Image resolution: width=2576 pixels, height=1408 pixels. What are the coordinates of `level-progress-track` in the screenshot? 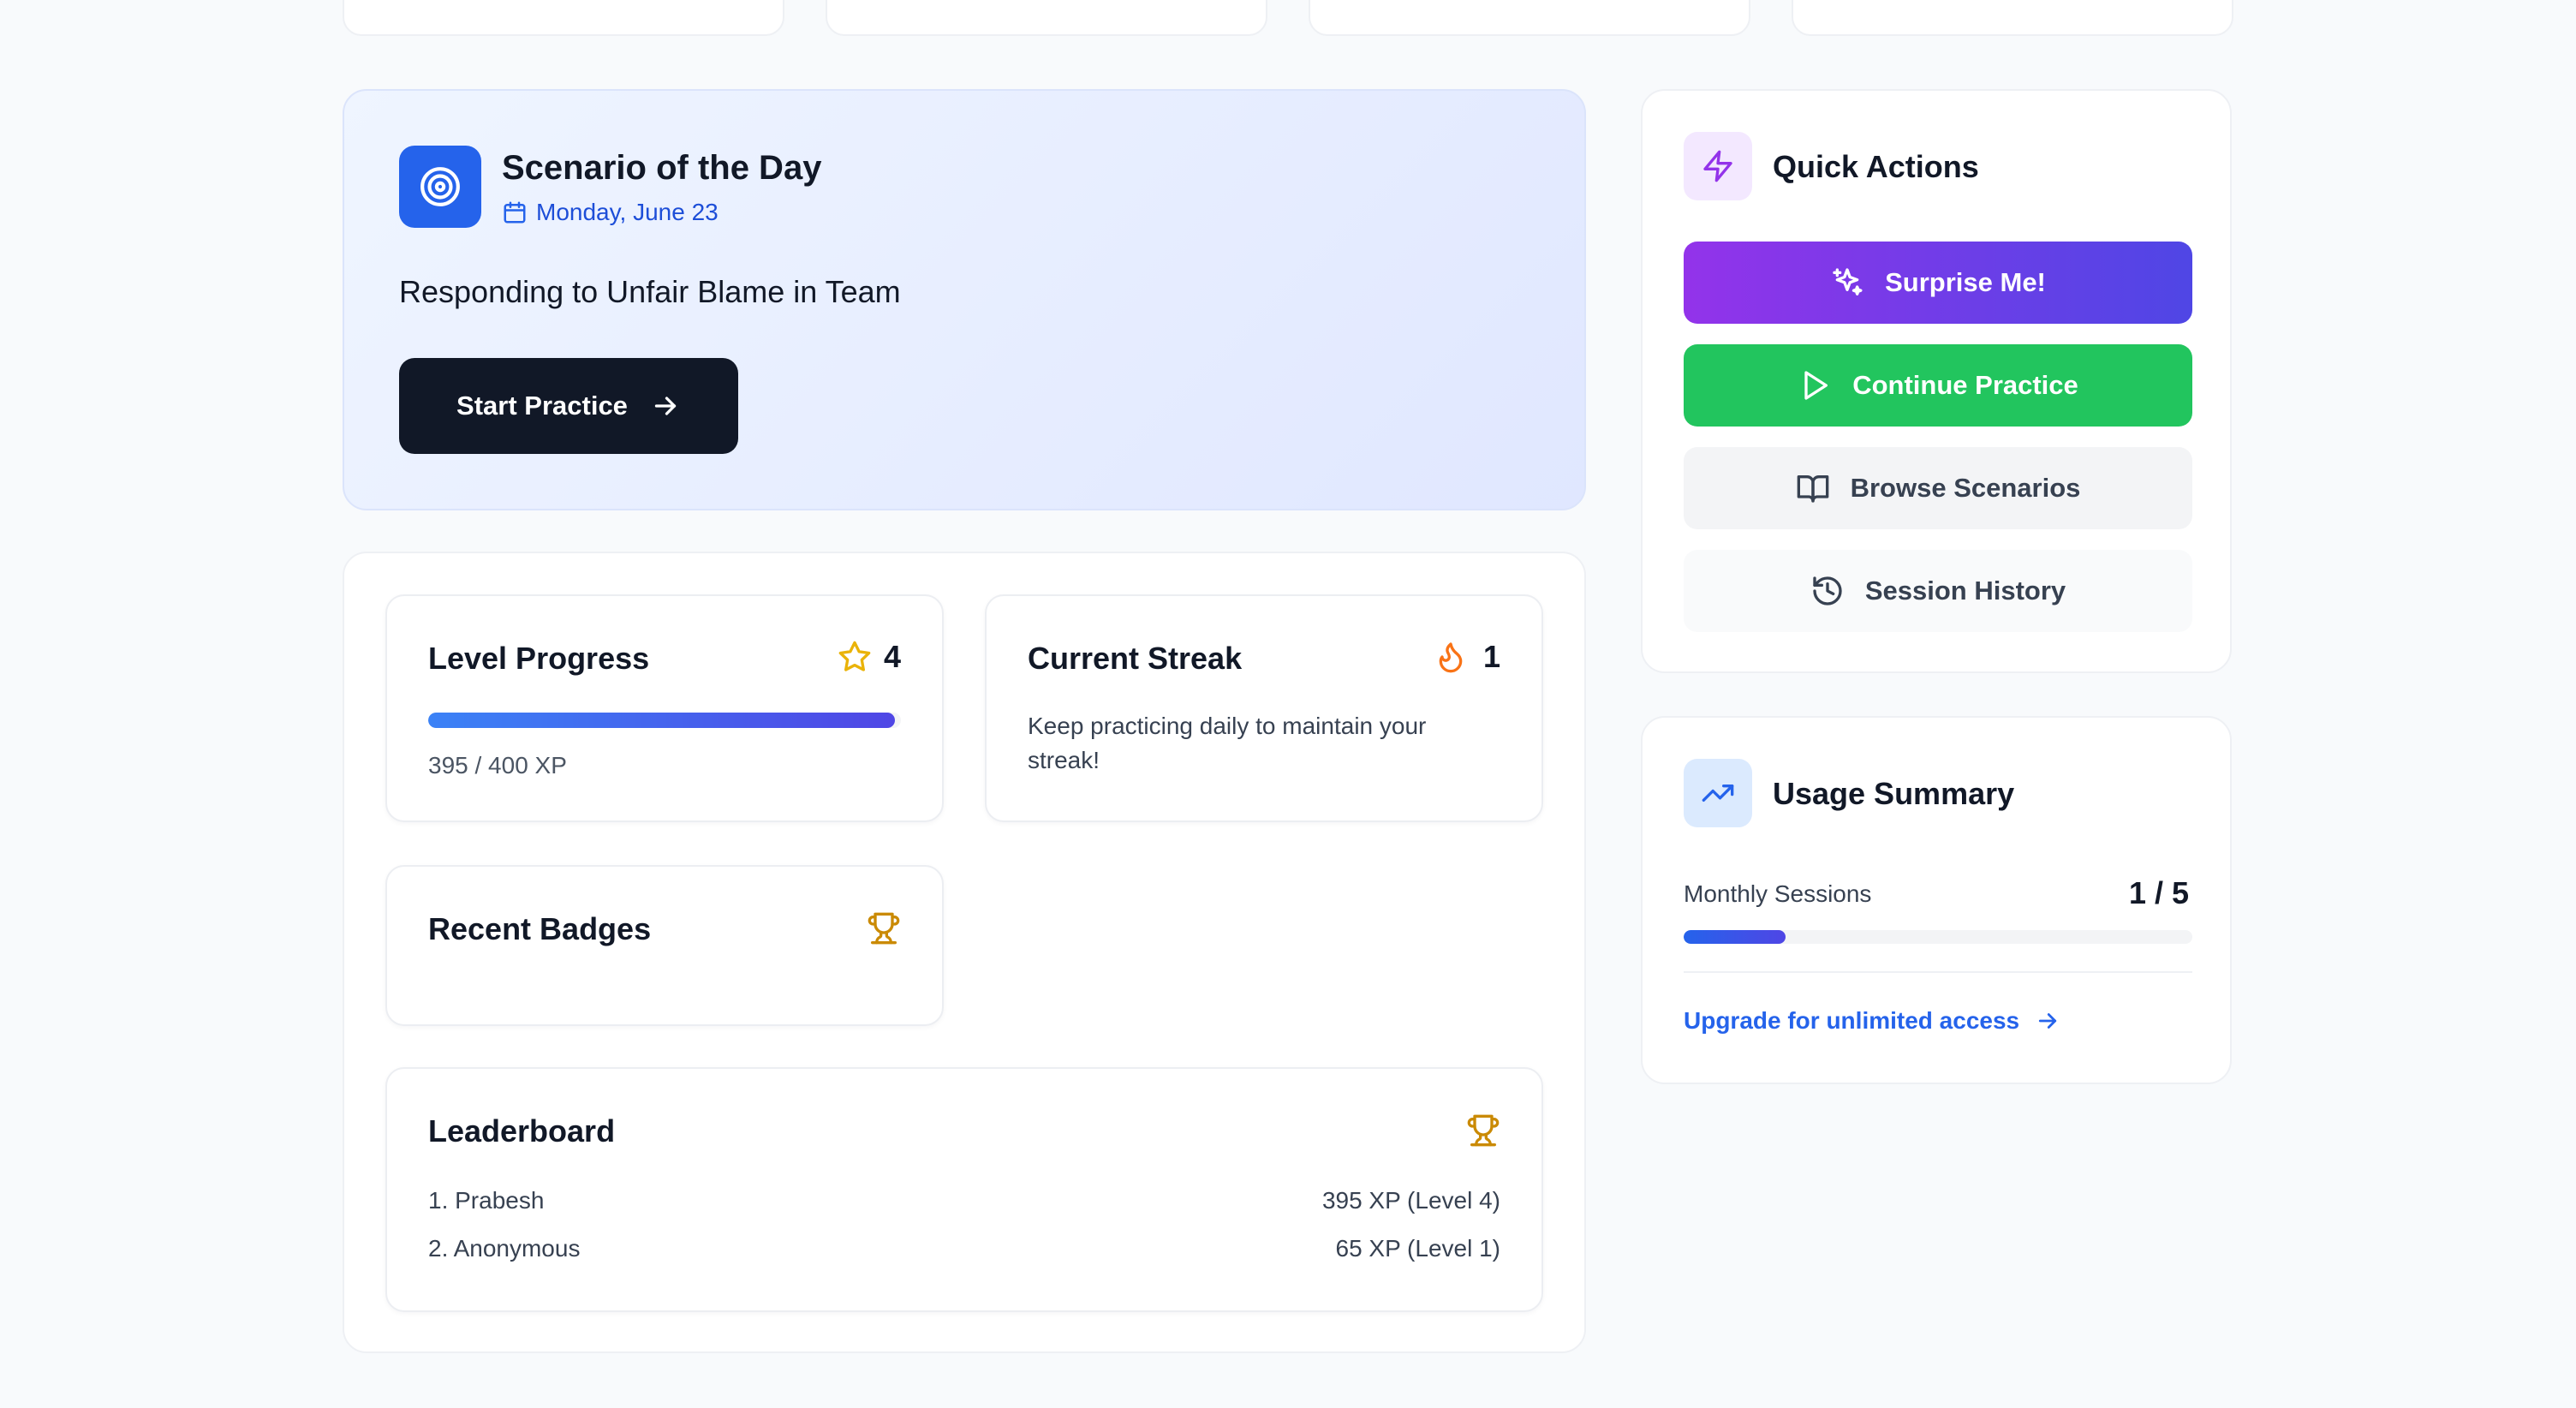 It's located at (664, 721).